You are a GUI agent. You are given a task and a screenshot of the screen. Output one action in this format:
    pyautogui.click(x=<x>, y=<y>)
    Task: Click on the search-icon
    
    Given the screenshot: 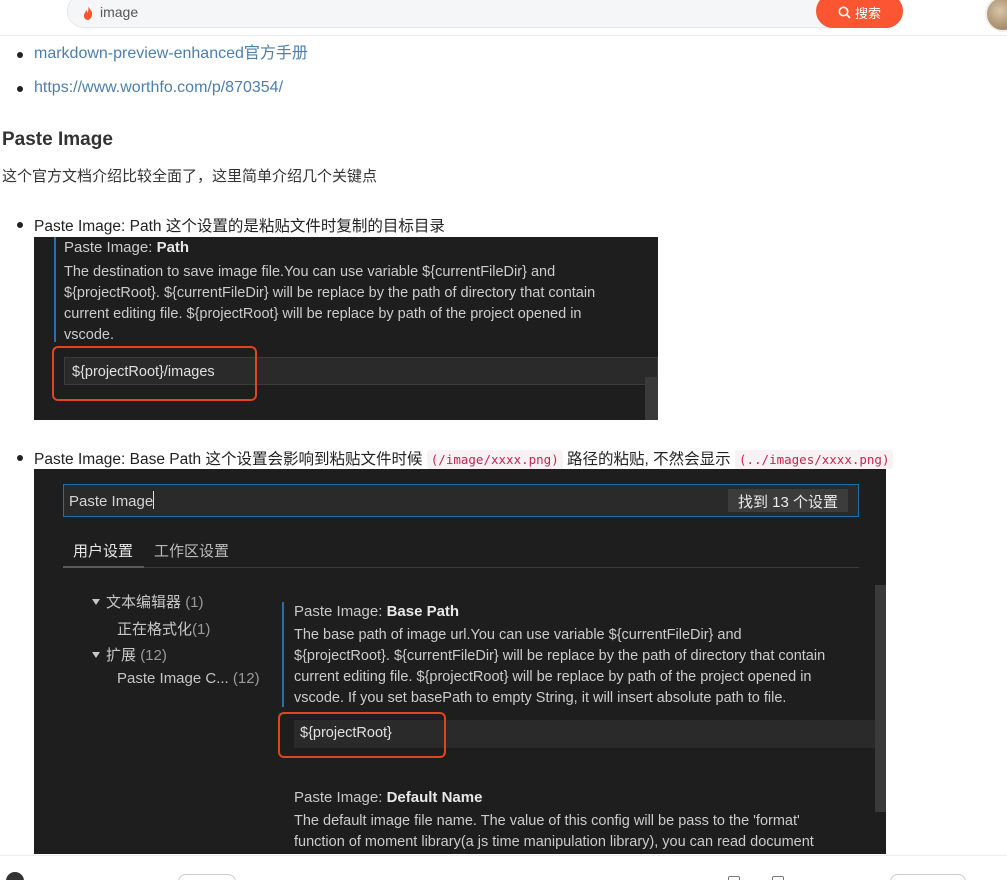 What is the action you would take?
    pyautogui.click(x=844, y=12)
    